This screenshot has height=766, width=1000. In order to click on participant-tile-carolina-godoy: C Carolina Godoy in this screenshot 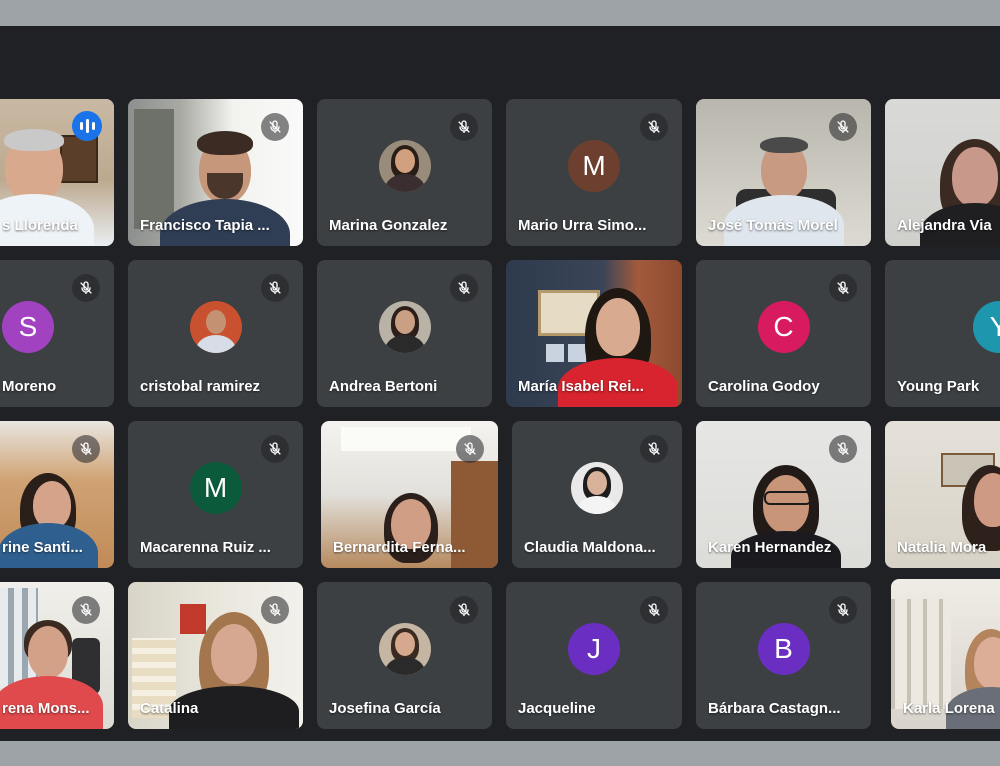, I will do `click(783, 333)`.